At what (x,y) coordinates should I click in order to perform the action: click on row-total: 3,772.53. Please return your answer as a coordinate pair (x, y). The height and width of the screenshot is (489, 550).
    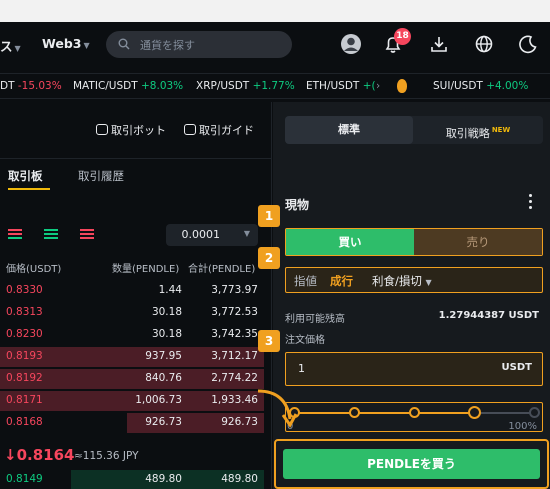
    Looking at the image, I should click on (234, 312).